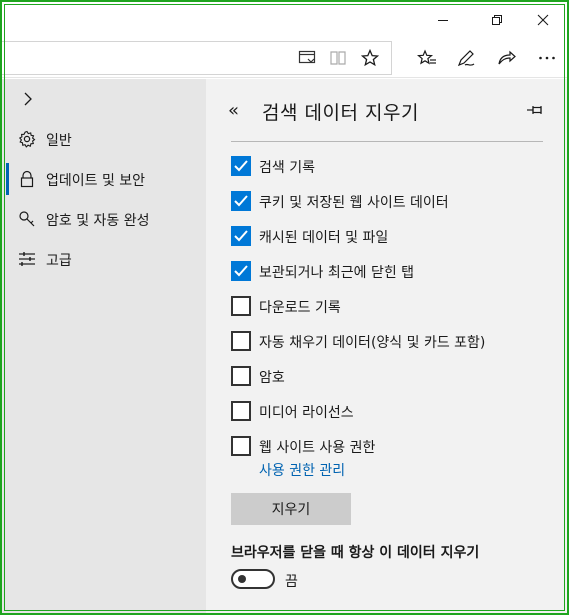 The height and width of the screenshot is (615, 569). What do you see at coordinates (372, 343) in the screenshot?
I see `option-label: 자동 채우기 데이터(양식 및 카드 포함)` at bounding box center [372, 343].